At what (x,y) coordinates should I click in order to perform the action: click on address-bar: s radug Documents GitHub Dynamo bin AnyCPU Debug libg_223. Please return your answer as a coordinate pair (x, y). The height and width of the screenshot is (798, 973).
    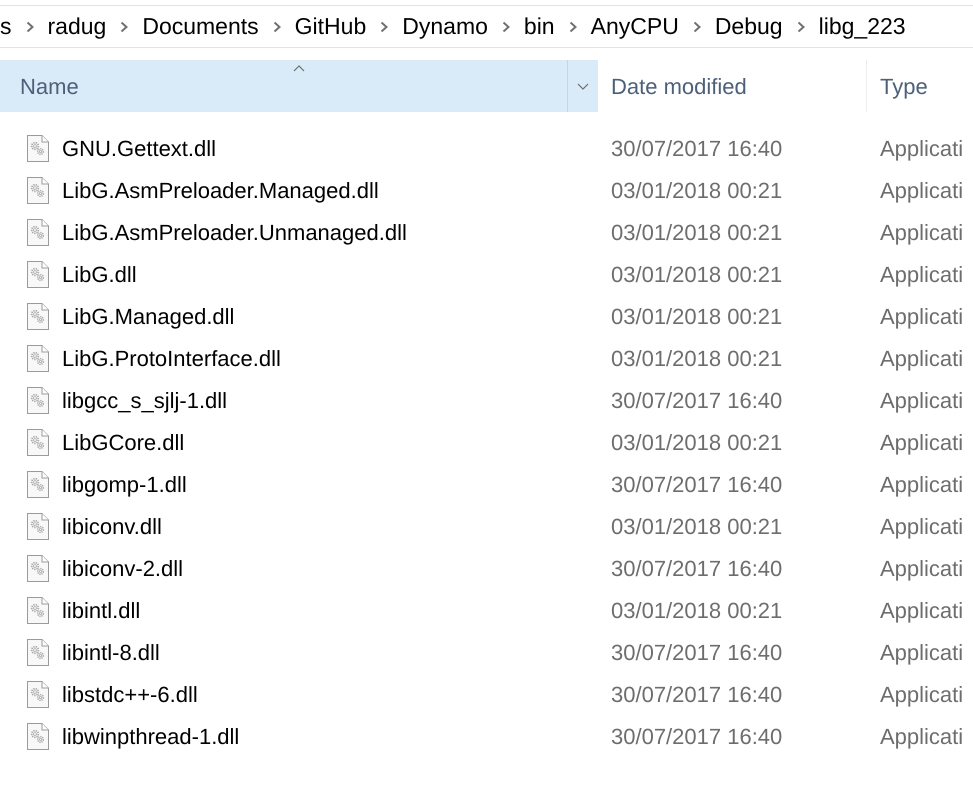
    Looking at the image, I should click on (486, 26).